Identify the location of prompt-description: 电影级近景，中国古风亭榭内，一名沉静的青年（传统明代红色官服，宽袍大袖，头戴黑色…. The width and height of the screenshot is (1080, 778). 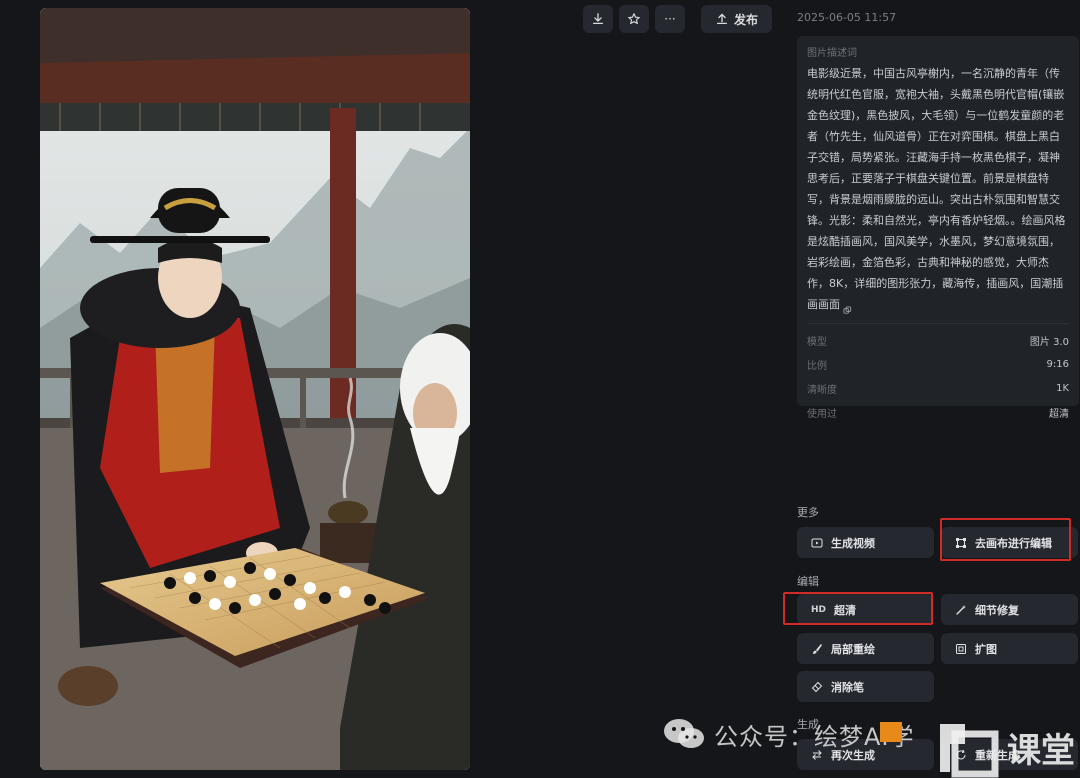
(938, 189).